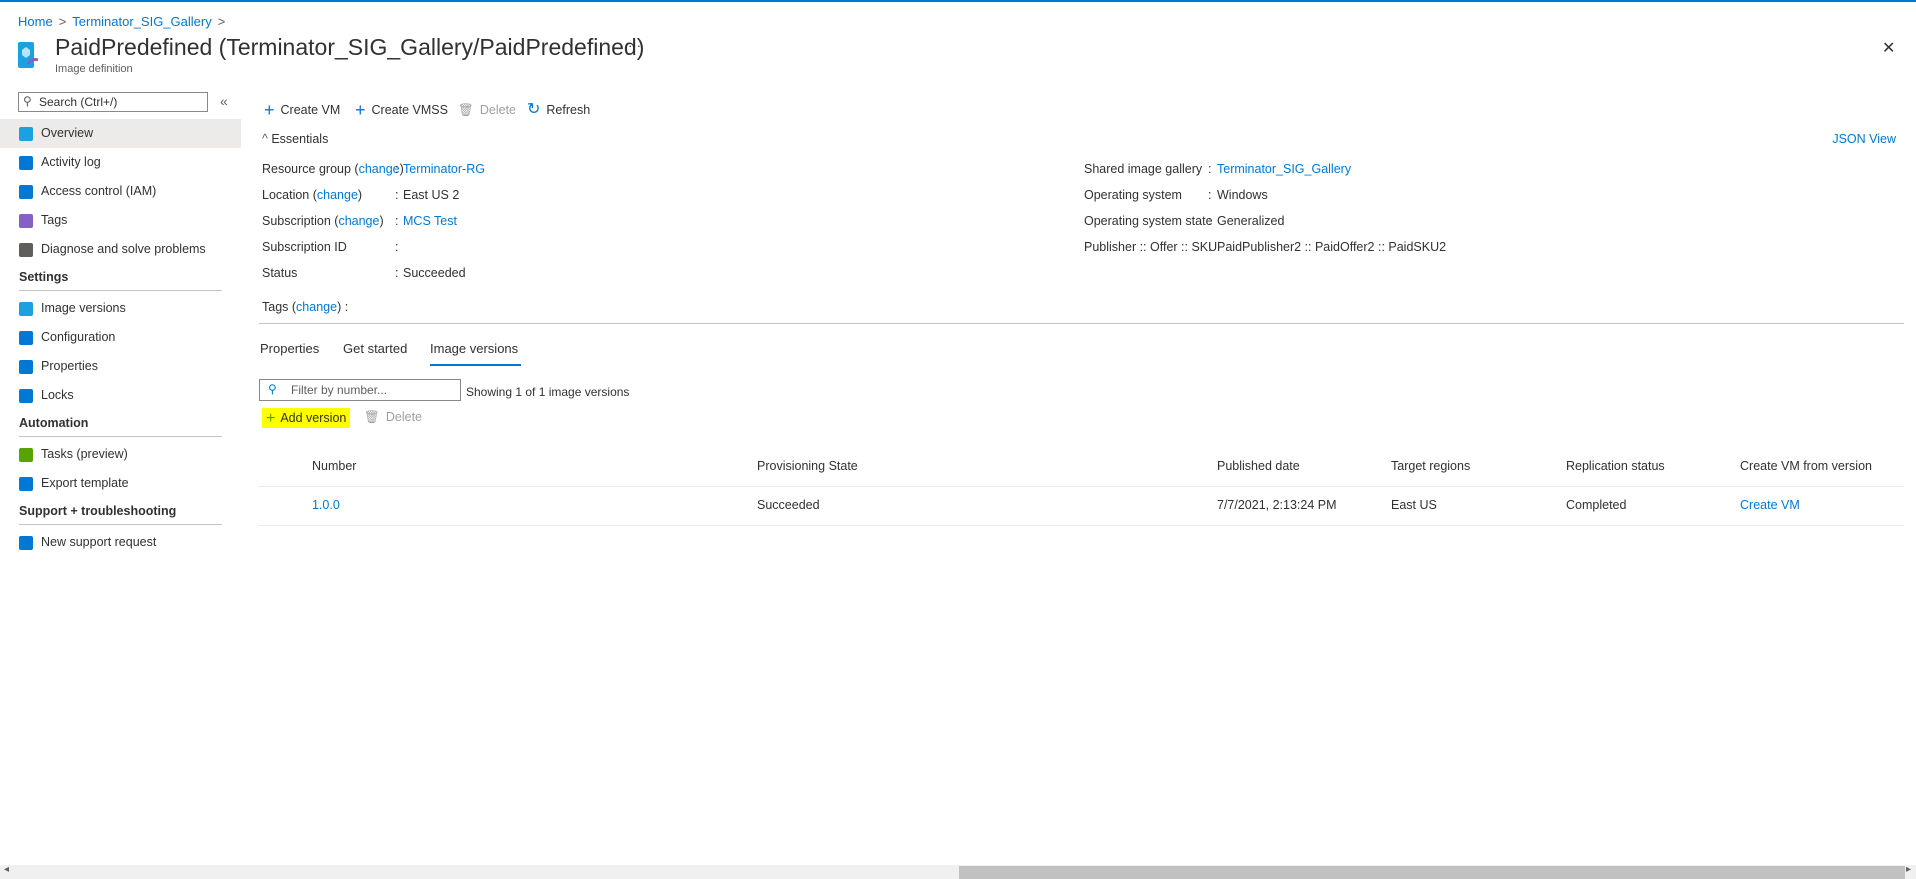  I want to click on column-header: Published date, so click(1258, 466).